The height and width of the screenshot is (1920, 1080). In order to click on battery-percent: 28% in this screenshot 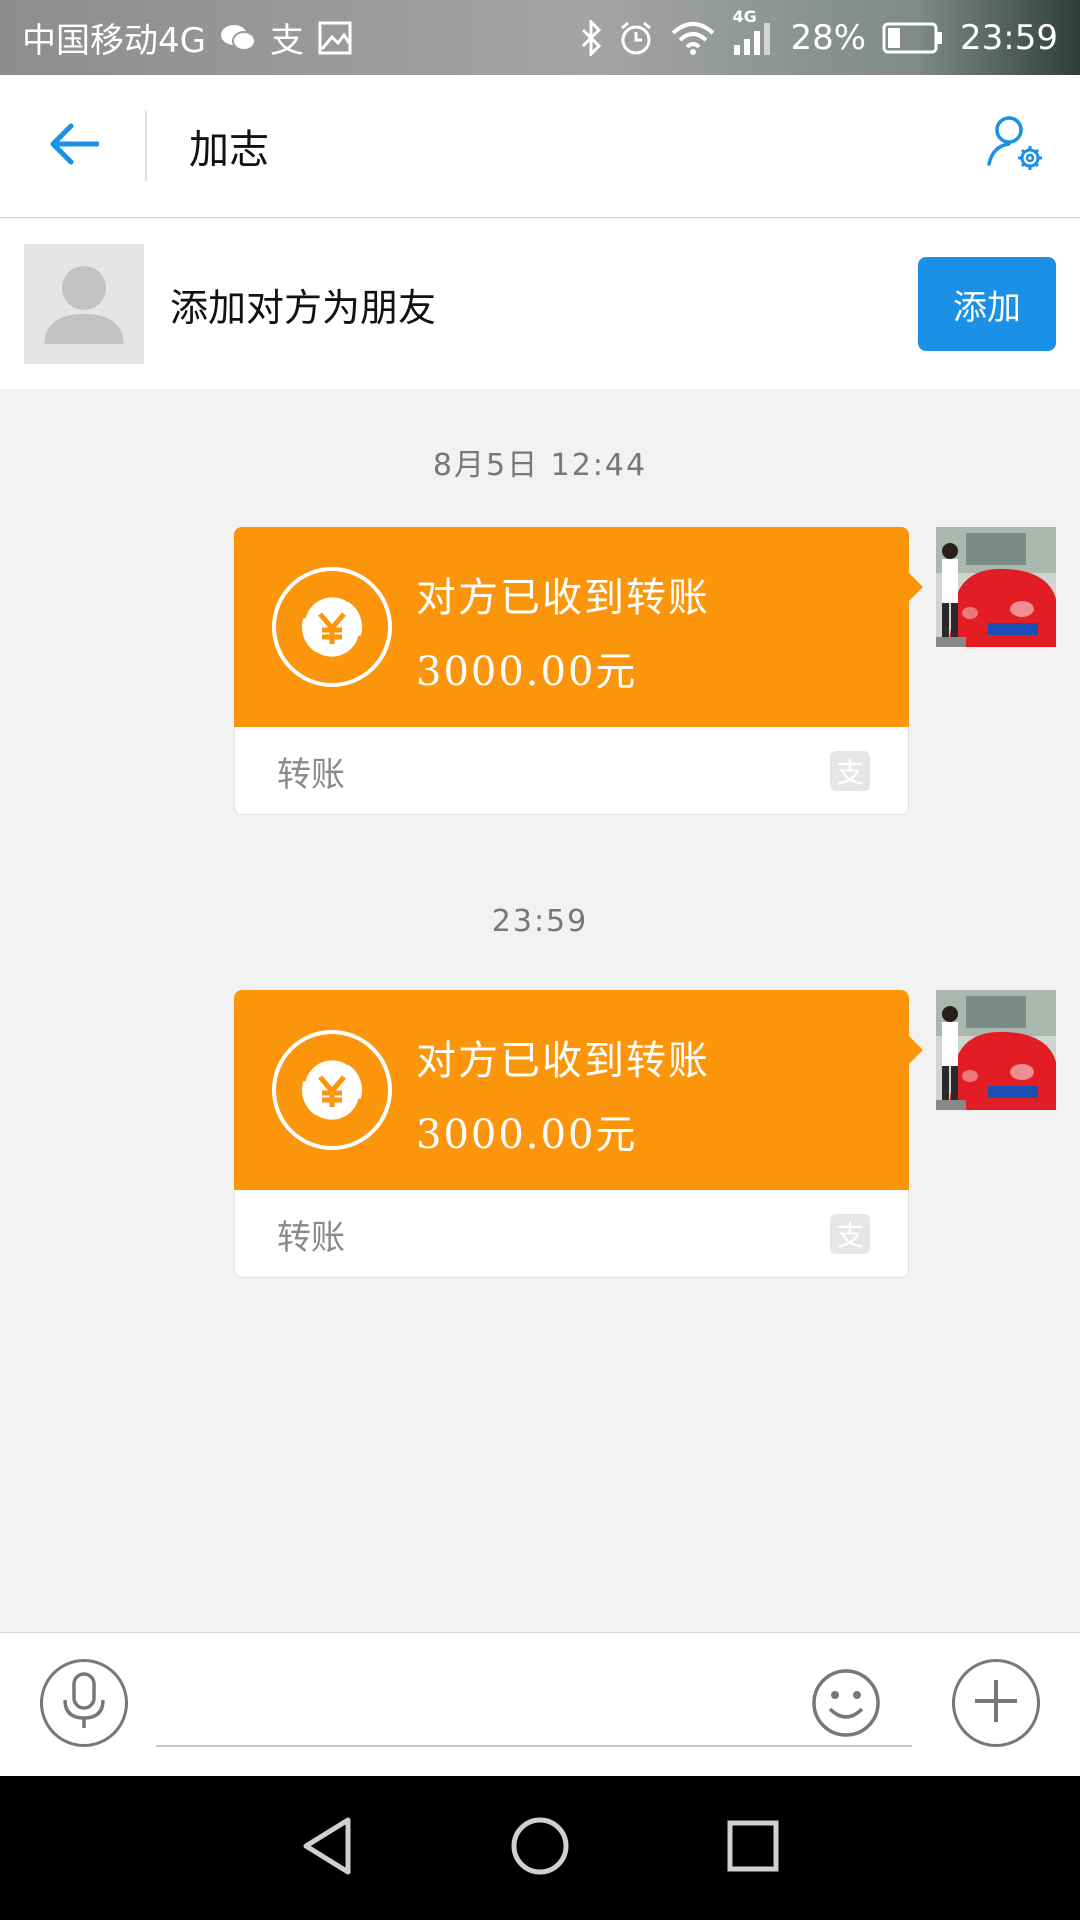, I will do `click(828, 37)`.